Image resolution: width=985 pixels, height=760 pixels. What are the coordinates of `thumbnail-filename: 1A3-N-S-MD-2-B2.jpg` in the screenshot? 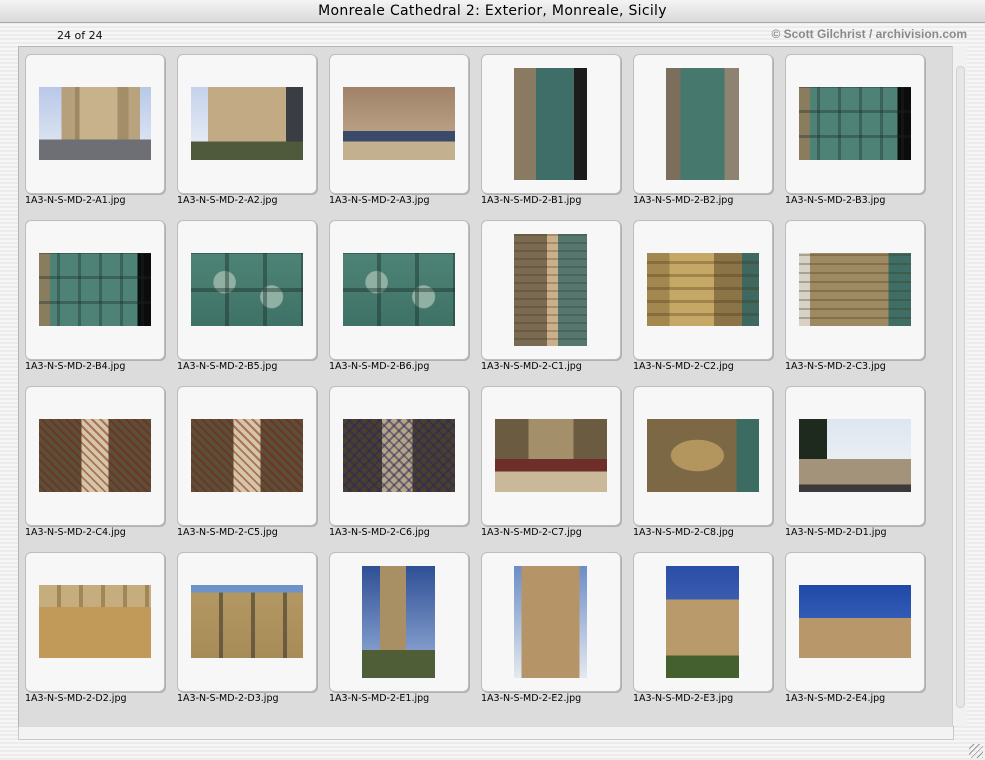 It's located at (683, 200).